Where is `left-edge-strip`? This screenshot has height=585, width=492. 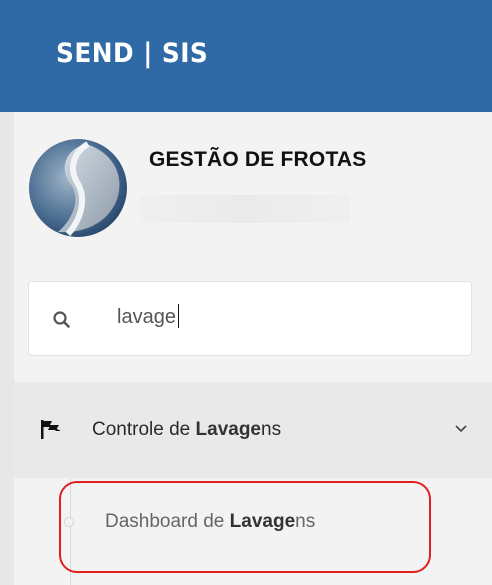
left-edge-strip is located at coordinates (7, 348).